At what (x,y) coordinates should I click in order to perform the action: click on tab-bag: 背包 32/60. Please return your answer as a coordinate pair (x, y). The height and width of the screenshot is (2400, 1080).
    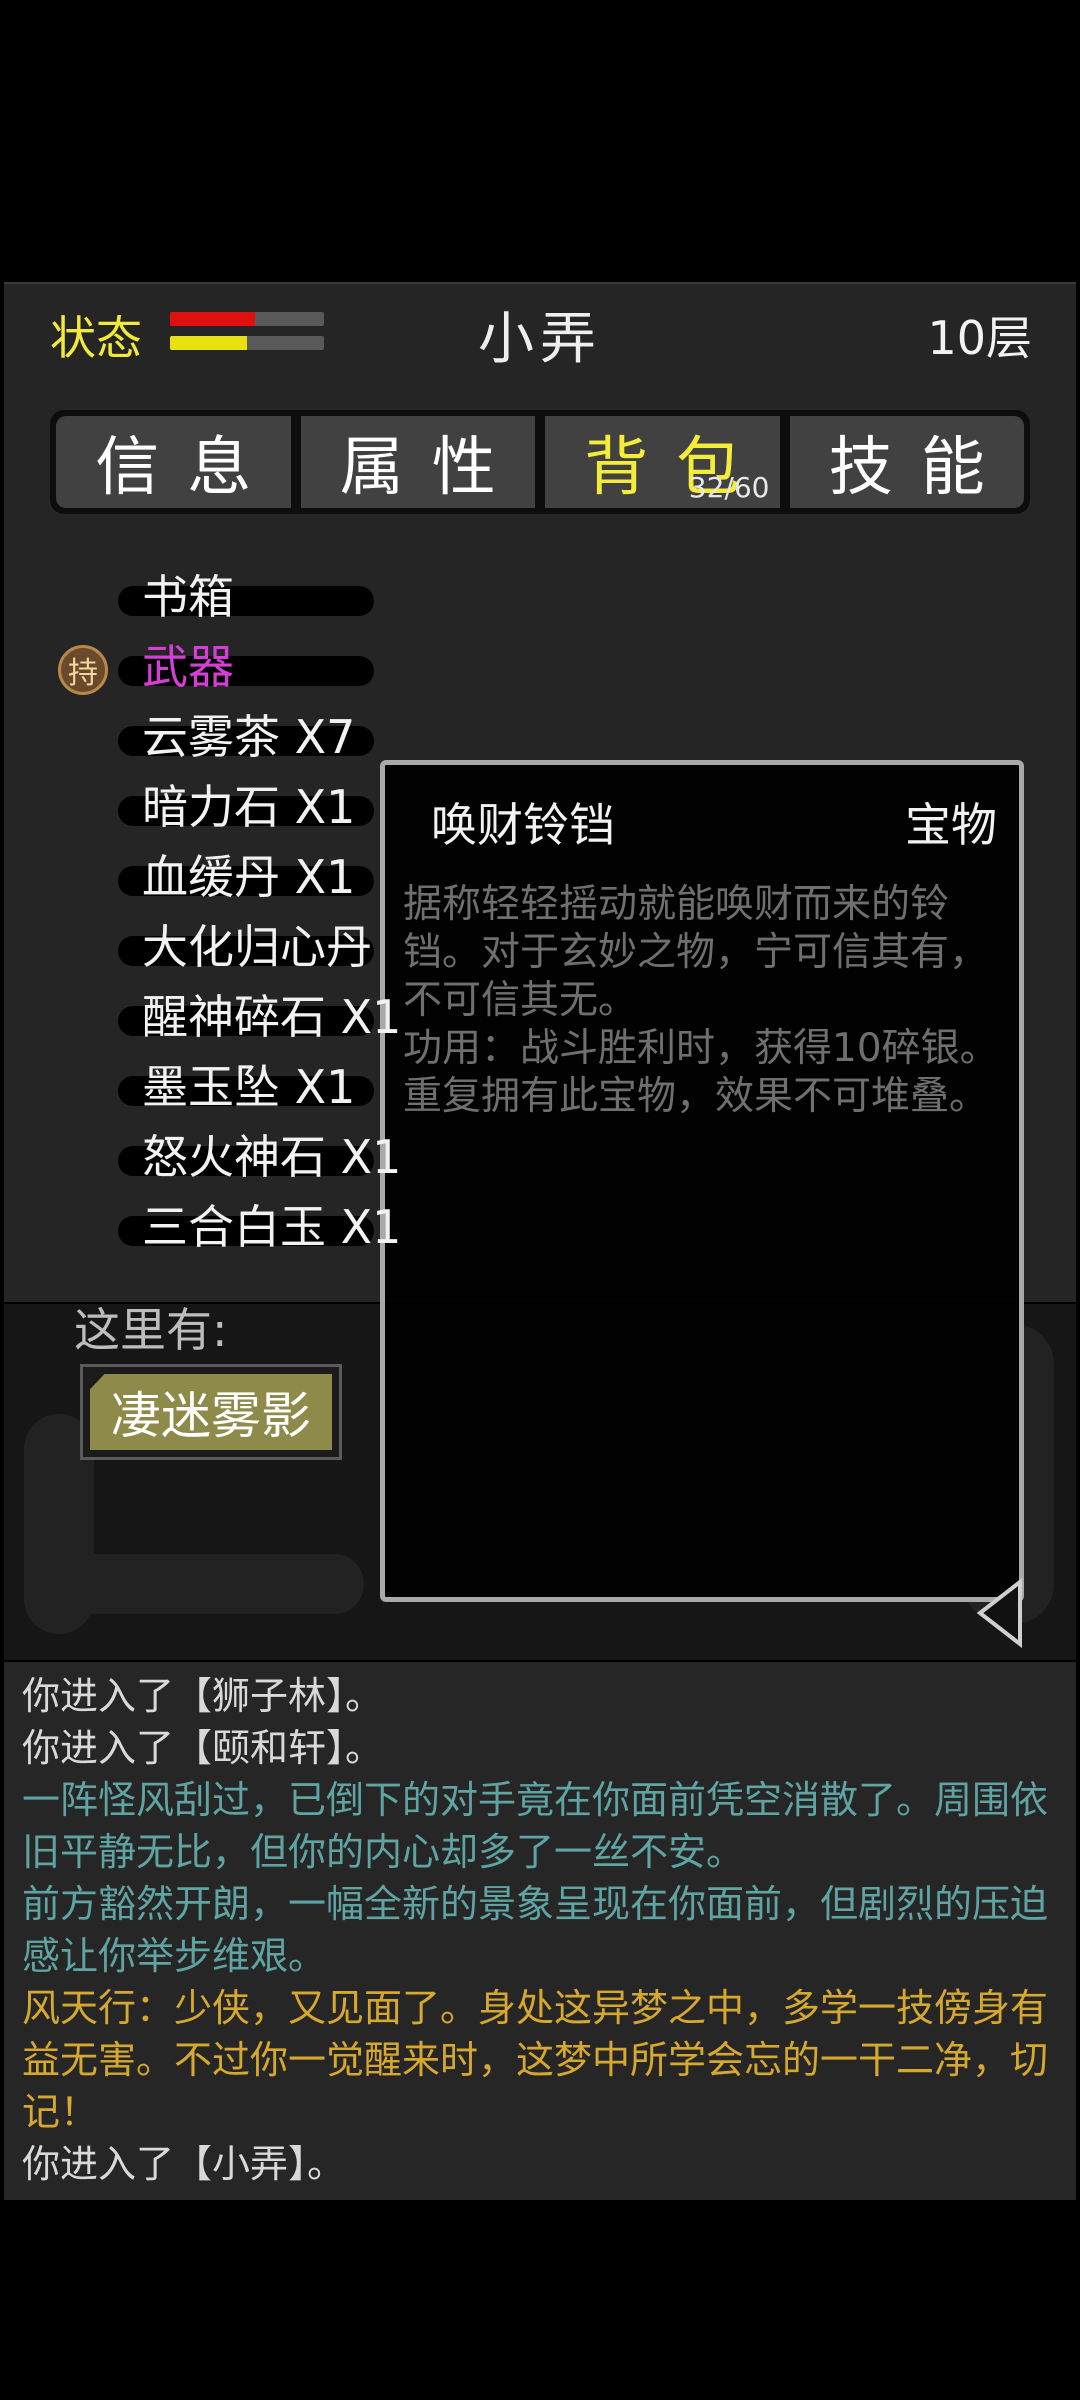
    Looking at the image, I should click on (657, 462).